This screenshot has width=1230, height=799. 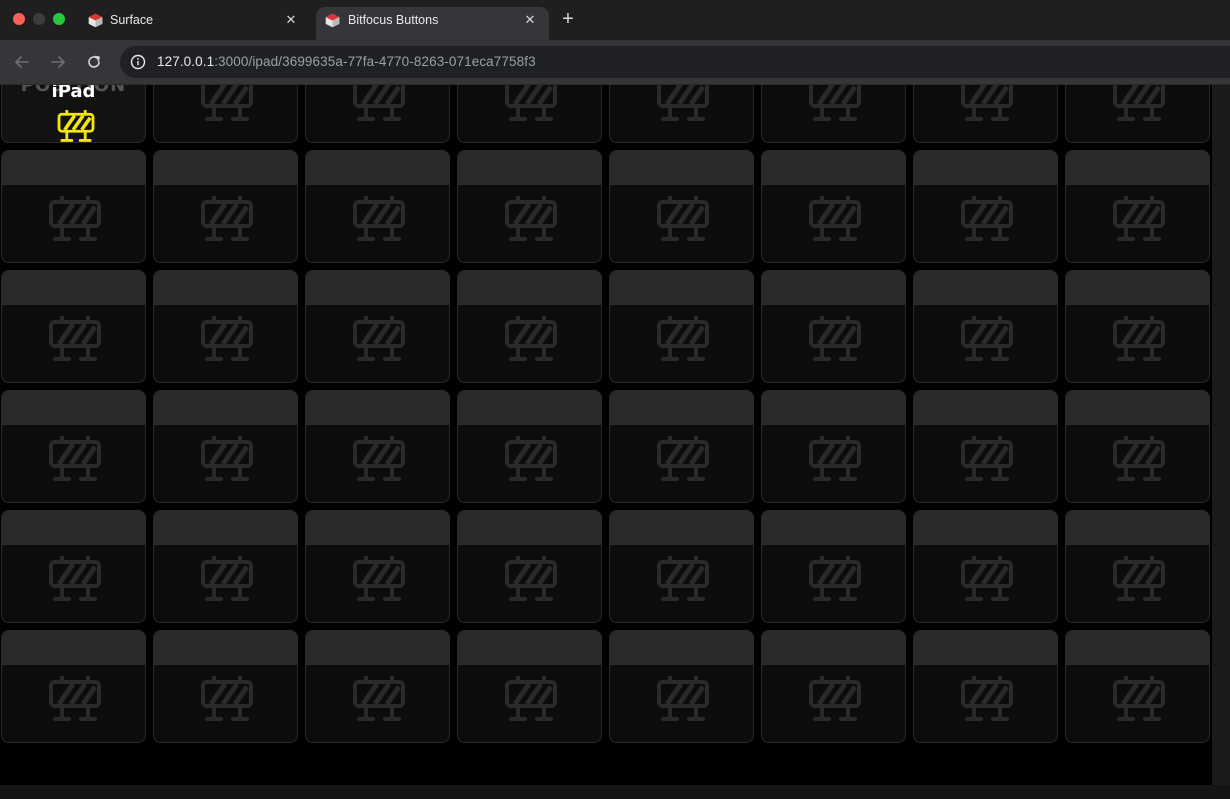 What do you see at coordinates (132, 20) in the screenshot?
I see `tab-title: Surface` at bounding box center [132, 20].